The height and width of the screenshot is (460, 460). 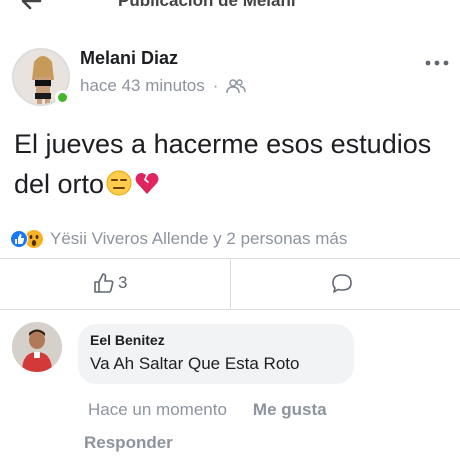 What do you see at coordinates (236, 86) in the screenshot?
I see `friends-audience-icon` at bounding box center [236, 86].